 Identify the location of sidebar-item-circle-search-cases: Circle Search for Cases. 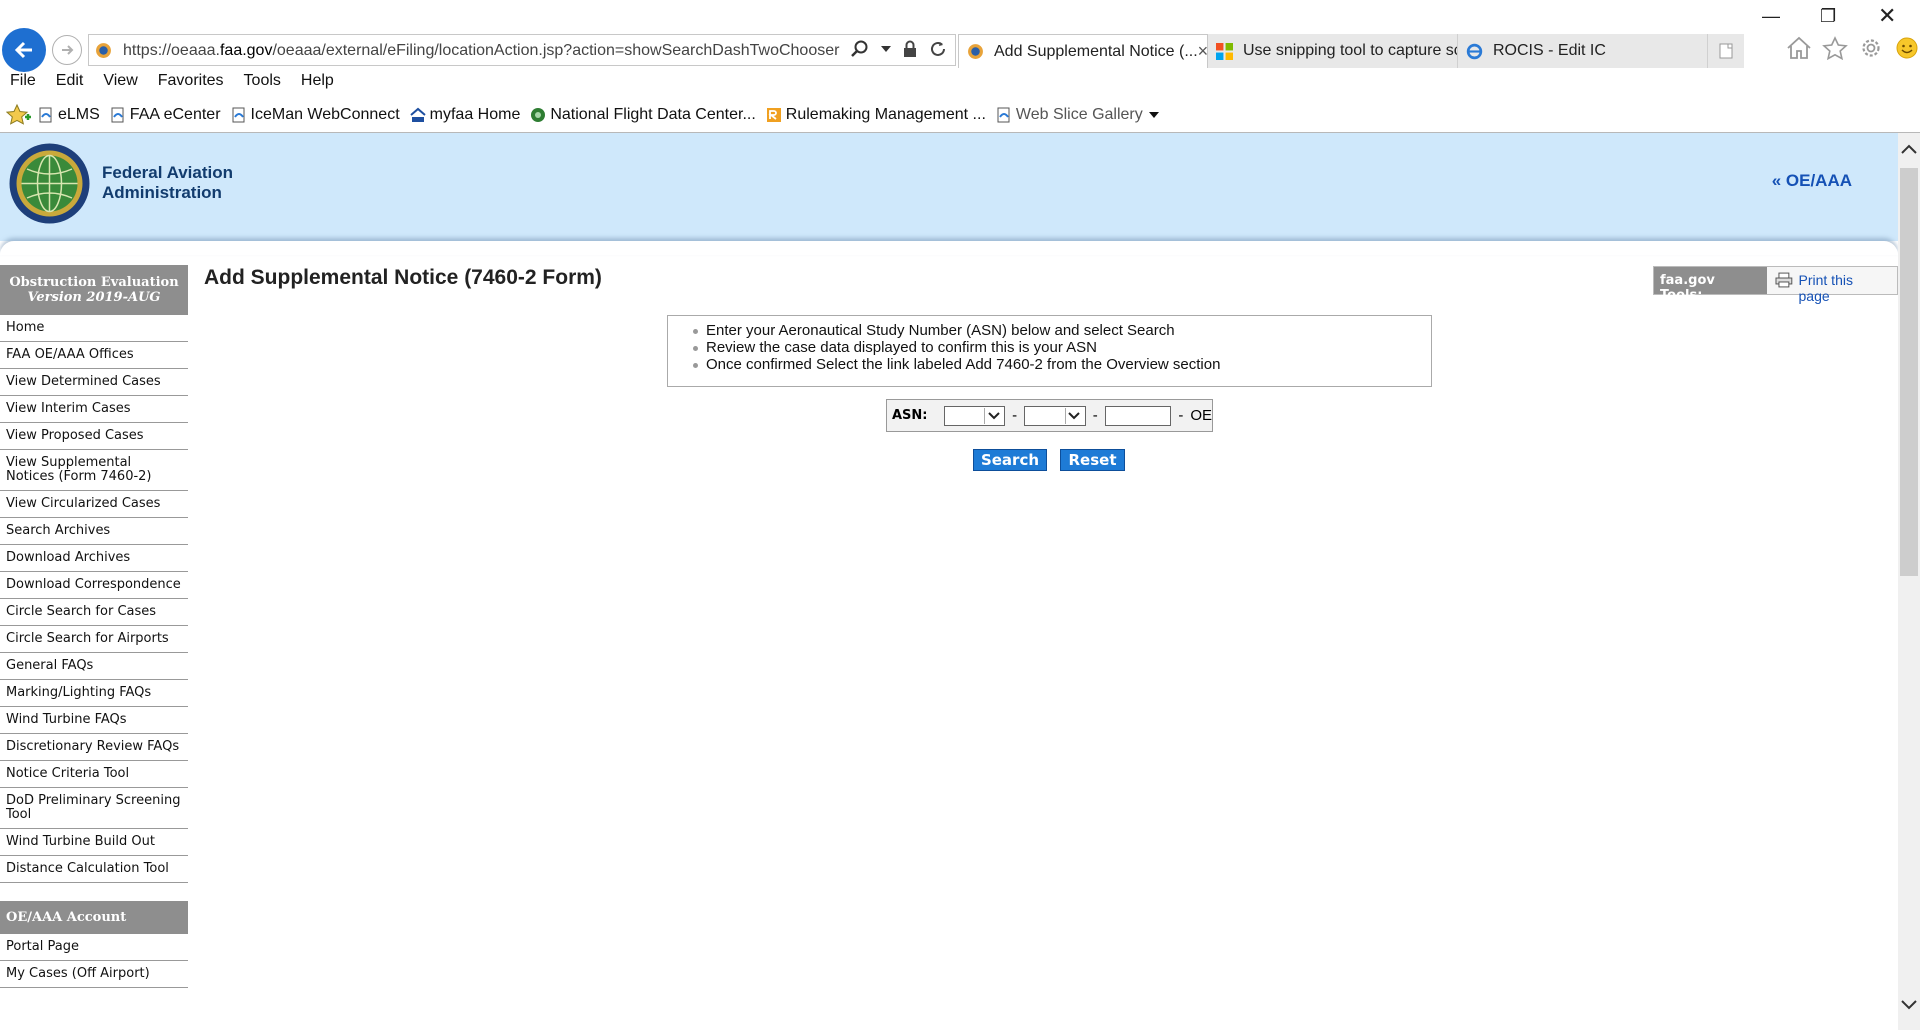
(94, 612).